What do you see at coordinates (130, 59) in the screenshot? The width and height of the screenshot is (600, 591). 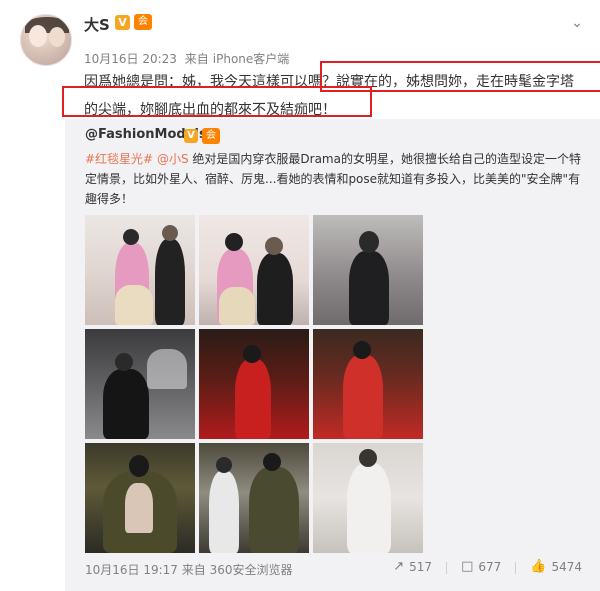 I see `post-timestamp: 10月16日 20:23` at bounding box center [130, 59].